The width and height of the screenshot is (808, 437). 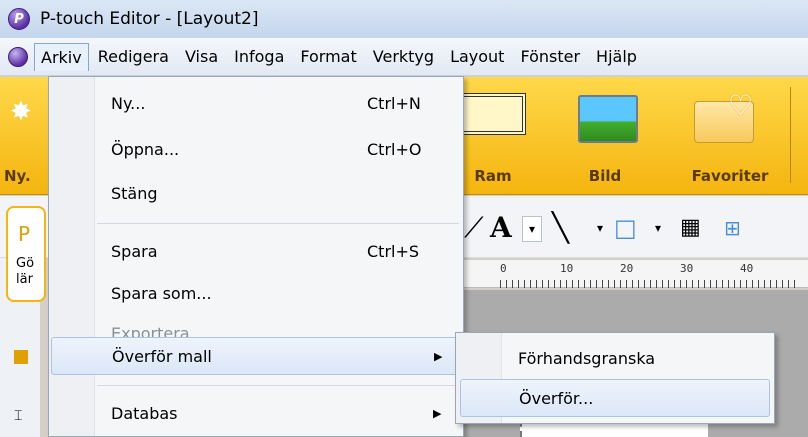 I want to click on title-bar: P P-touch Editor - [Layout2], so click(x=404, y=19).